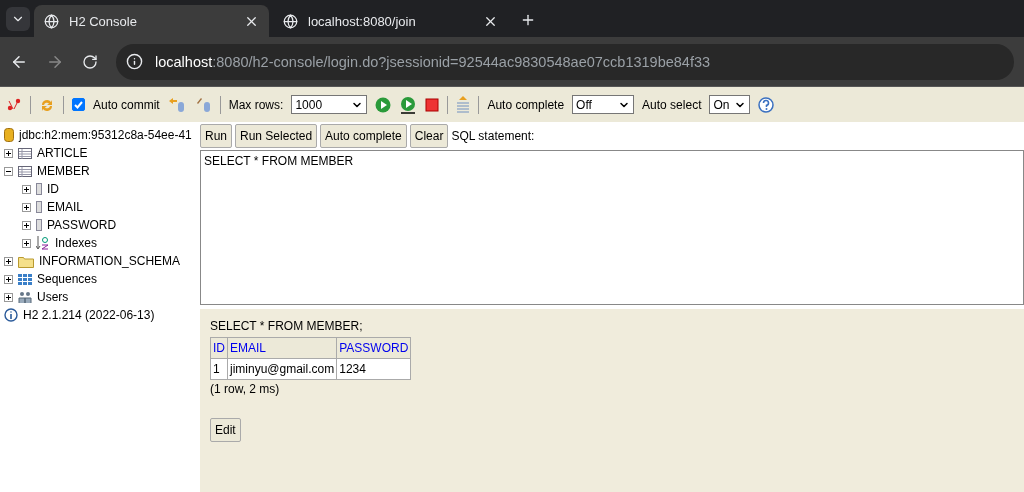  What do you see at coordinates (408, 104) in the screenshot?
I see `play-icon` at bounding box center [408, 104].